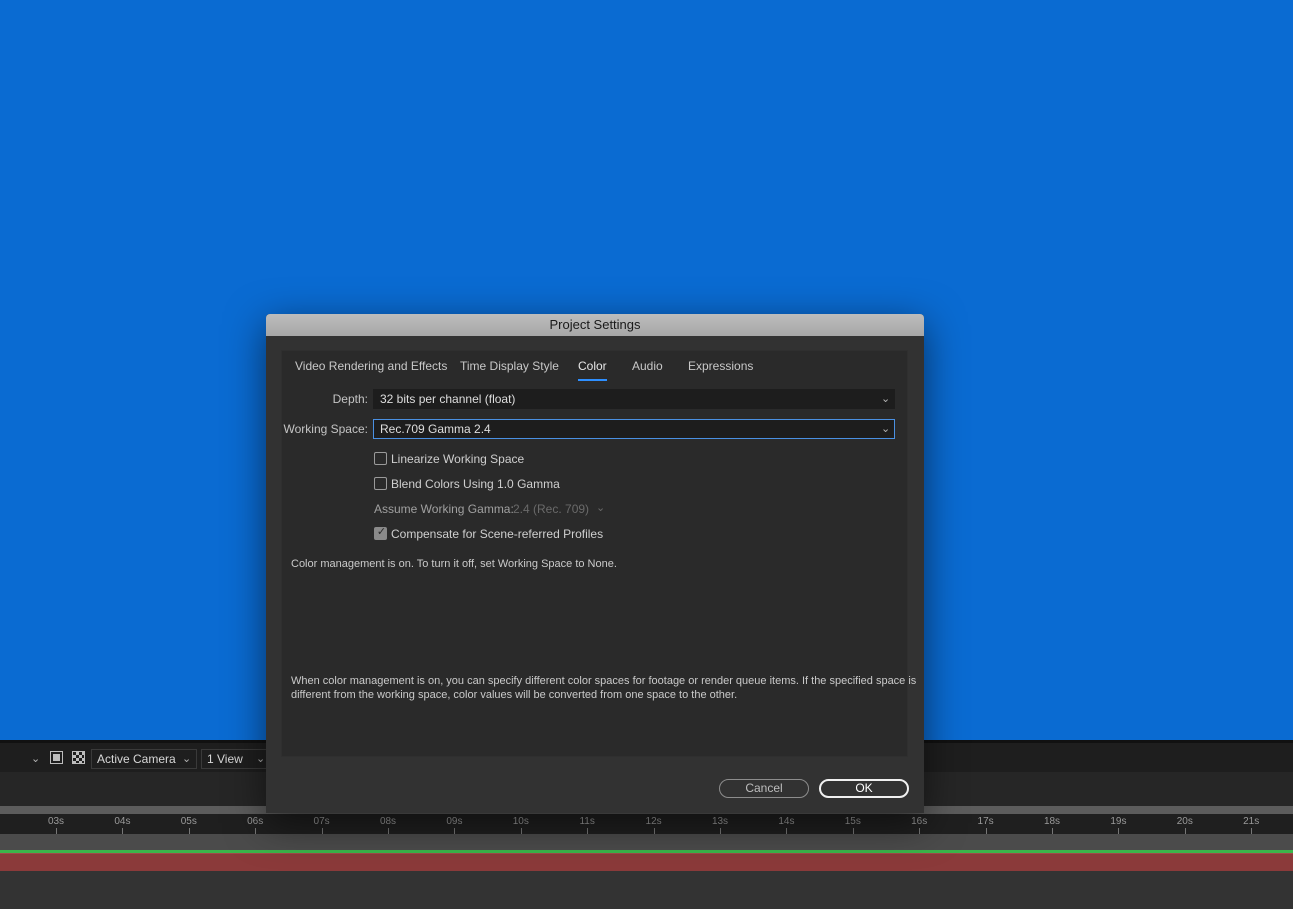  What do you see at coordinates (350, 399) in the screenshot?
I see `depth-label: Depth:` at bounding box center [350, 399].